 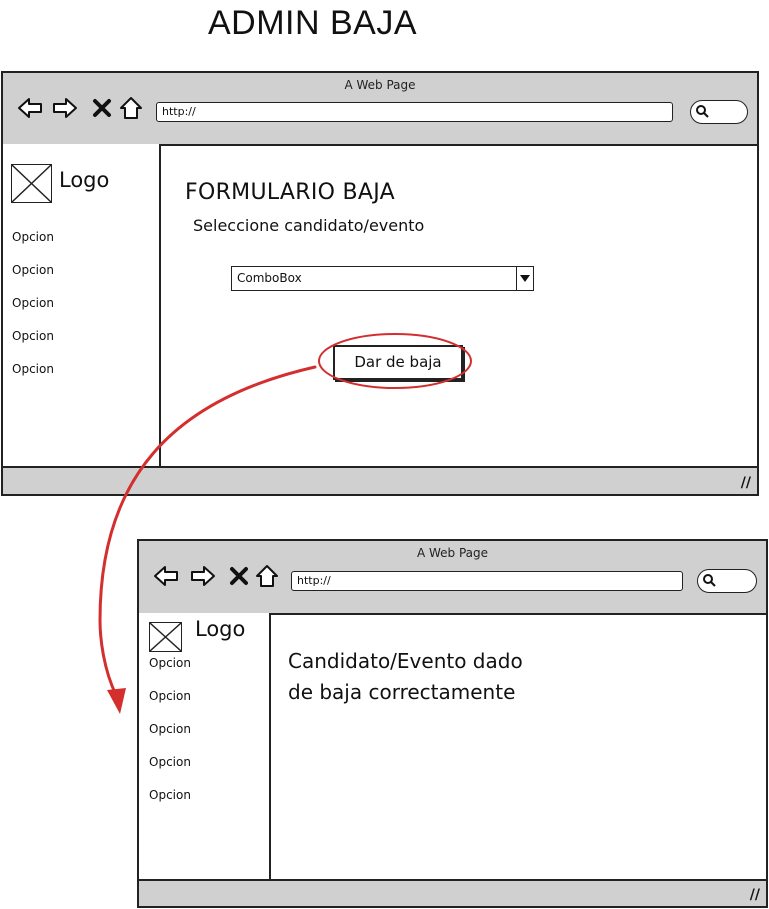 I want to click on page-title: ADMIN BAJA, so click(x=313, y=23).